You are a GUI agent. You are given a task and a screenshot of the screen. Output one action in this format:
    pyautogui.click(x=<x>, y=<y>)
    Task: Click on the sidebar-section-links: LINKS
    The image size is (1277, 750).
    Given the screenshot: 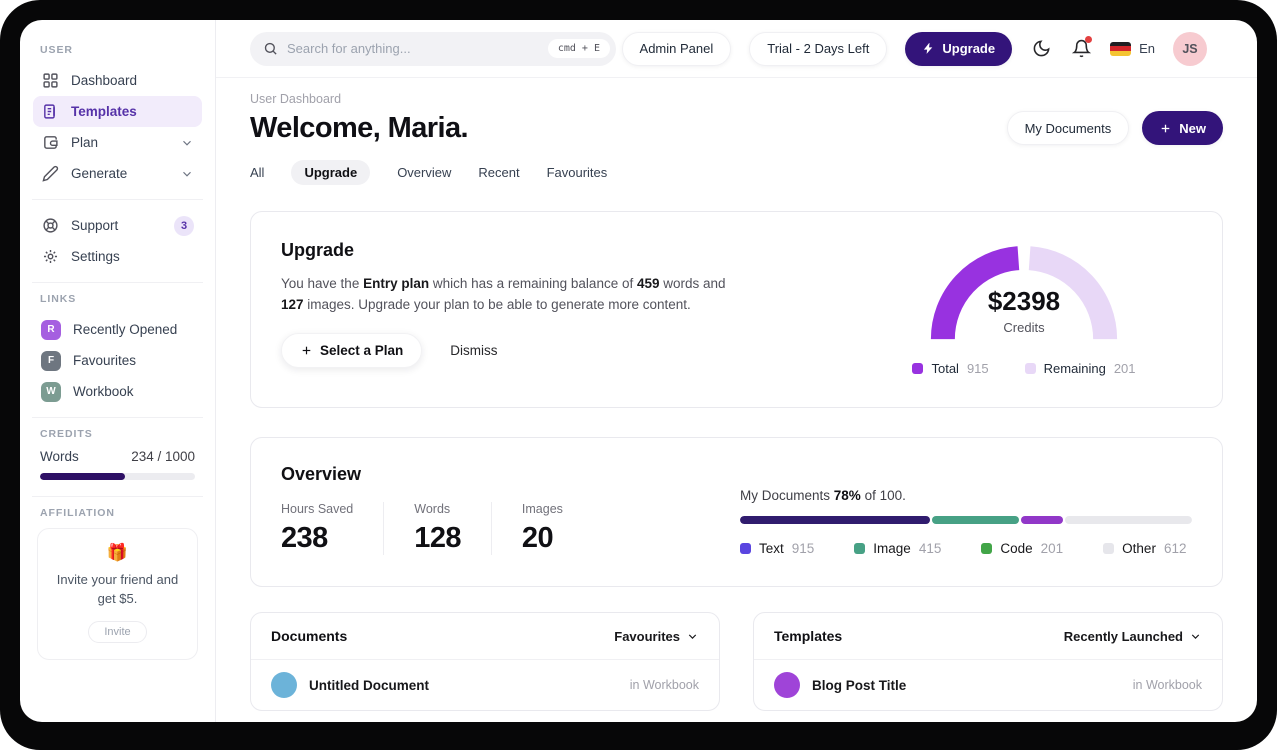 What is the action you would take?
    pyautogui.click(x=58, y=299)
    